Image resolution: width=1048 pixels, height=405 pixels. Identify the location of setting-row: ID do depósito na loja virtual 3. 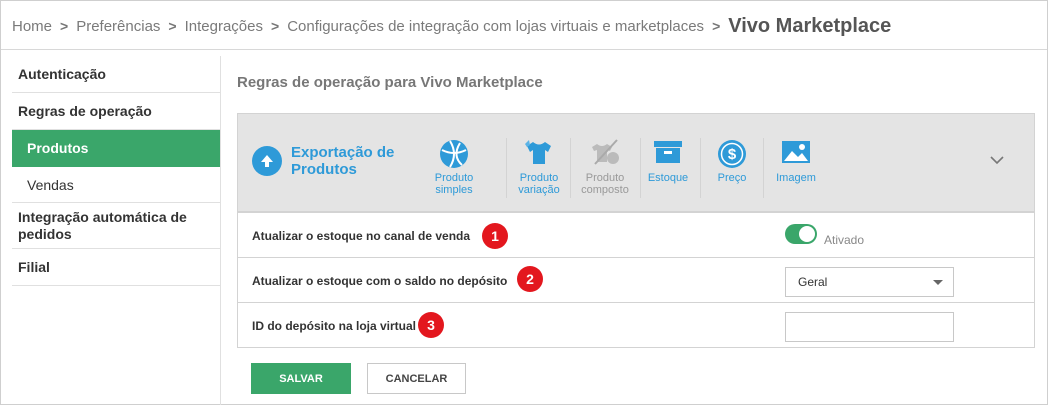
(636, 324).